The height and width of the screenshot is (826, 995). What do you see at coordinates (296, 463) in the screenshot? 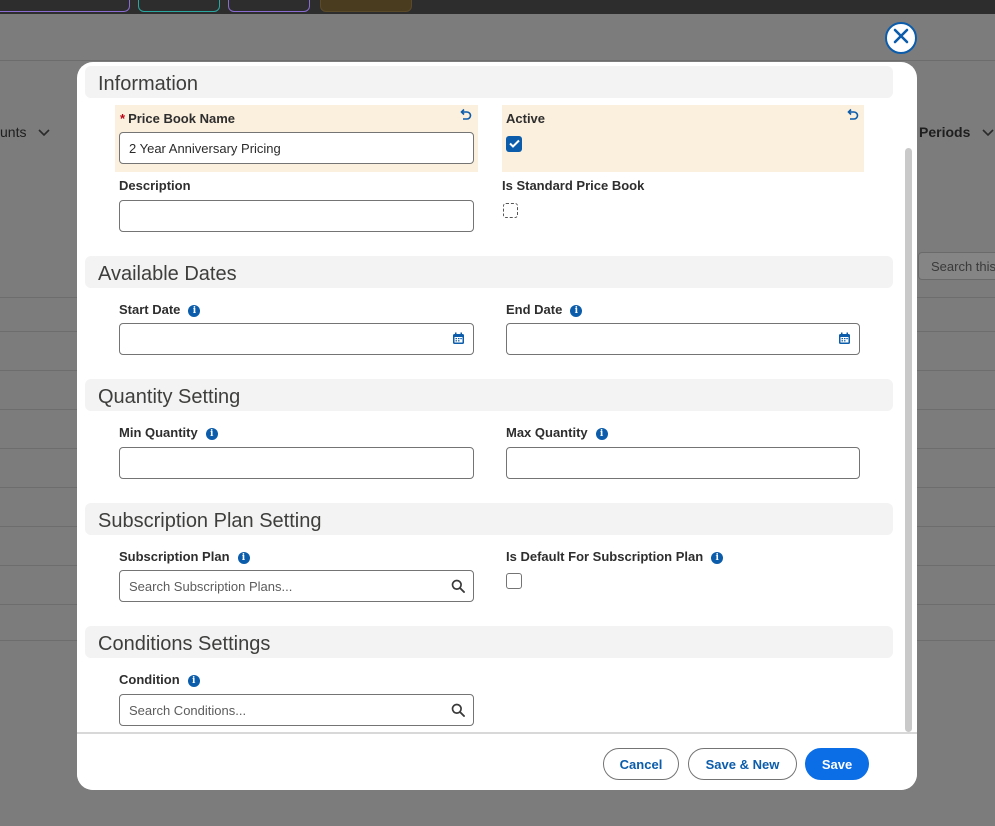
I see `min-quantity-input` at bounding box center [296, 463].